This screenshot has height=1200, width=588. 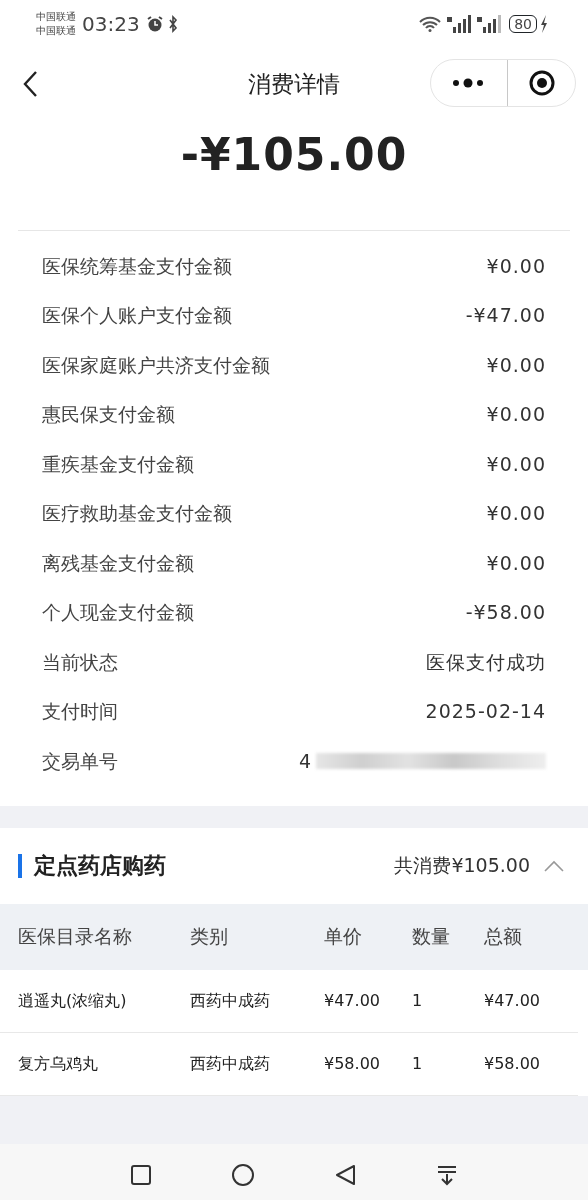 What do you see at coordinates (108, 414) in the screenshot?
I see `detail-label: 惠民保支付金额` at bounding box center [108, 414].